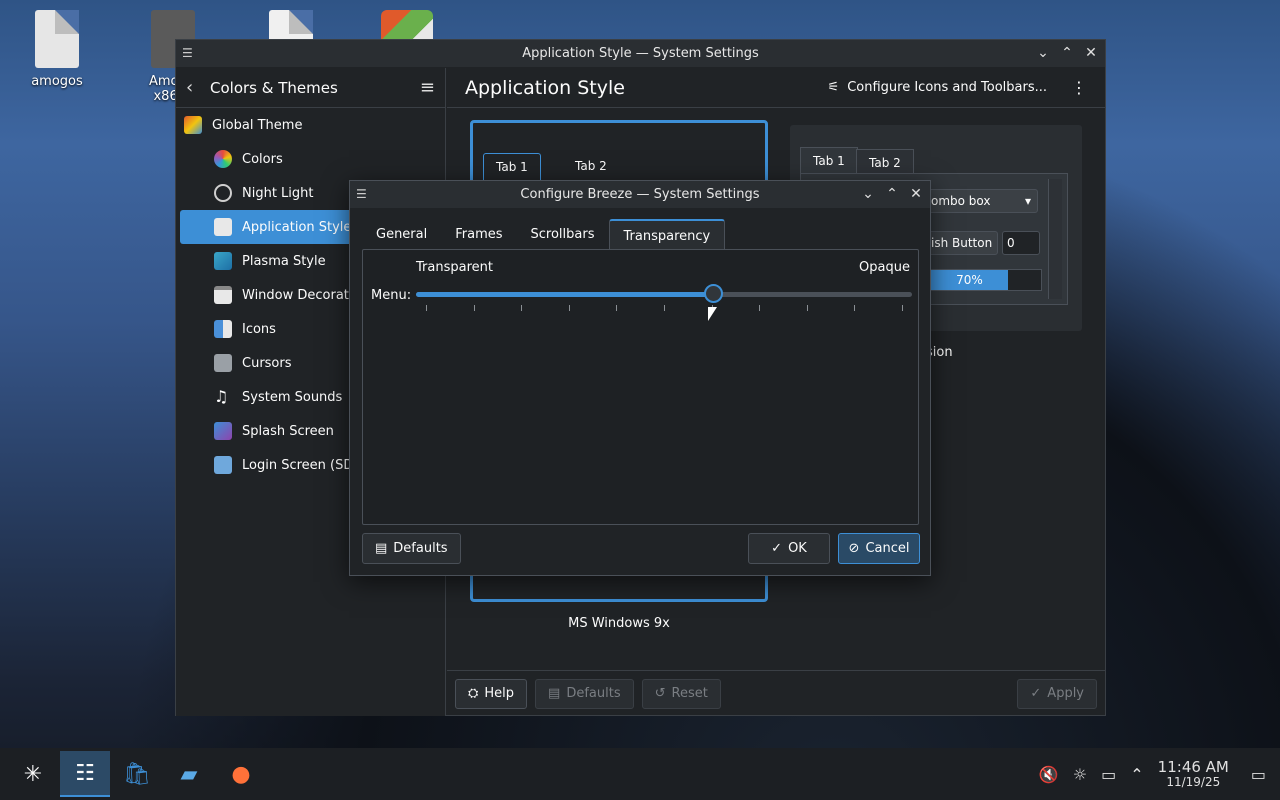 This screenshot has height=800, width=1280. Describe the element at coordinates (640, 774) in the screenshot. I see `taskbar: ✳ ☷ 🛍 ▰ ● 🔇 ☼ ▭ ⌃ 11:46 AM 11/19/25 ▭` at that location.